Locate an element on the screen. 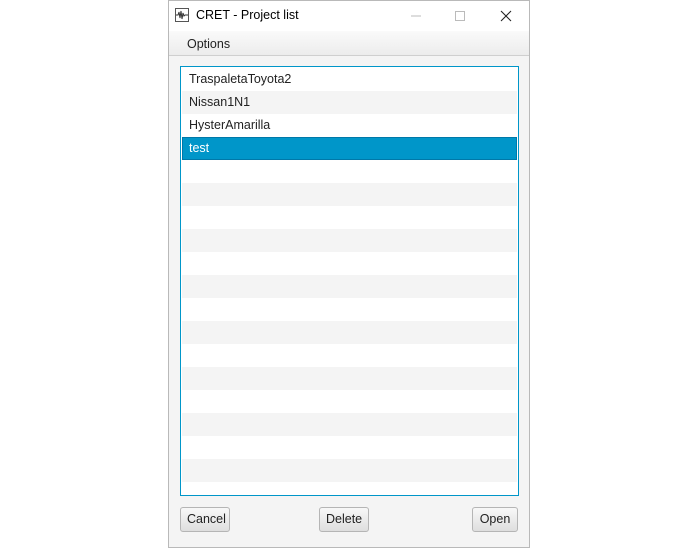 This screenshot has height=549, width=700. close-button is located at coordinates (506, 16).